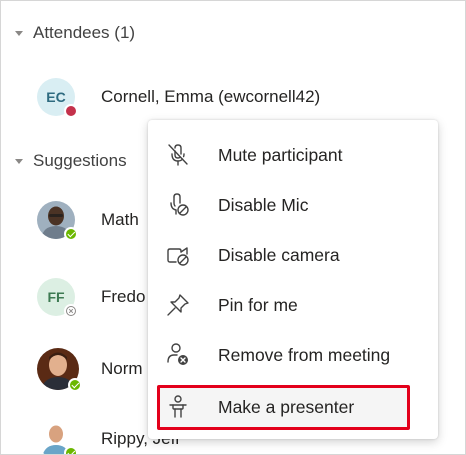  Describe the element at coordinates (279, 254) in the screenshot. I see `menu-item-label: Disable camera` at that location.